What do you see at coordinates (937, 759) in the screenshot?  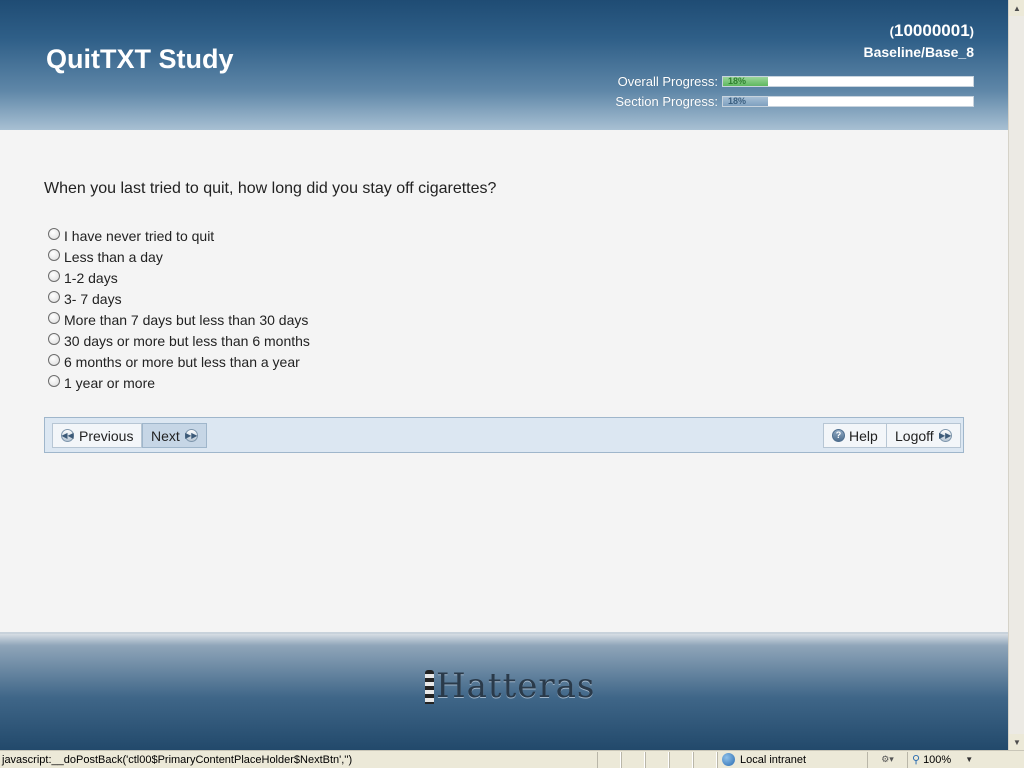 I see `zoom-level: 100%` at bounding box center [937, 759].